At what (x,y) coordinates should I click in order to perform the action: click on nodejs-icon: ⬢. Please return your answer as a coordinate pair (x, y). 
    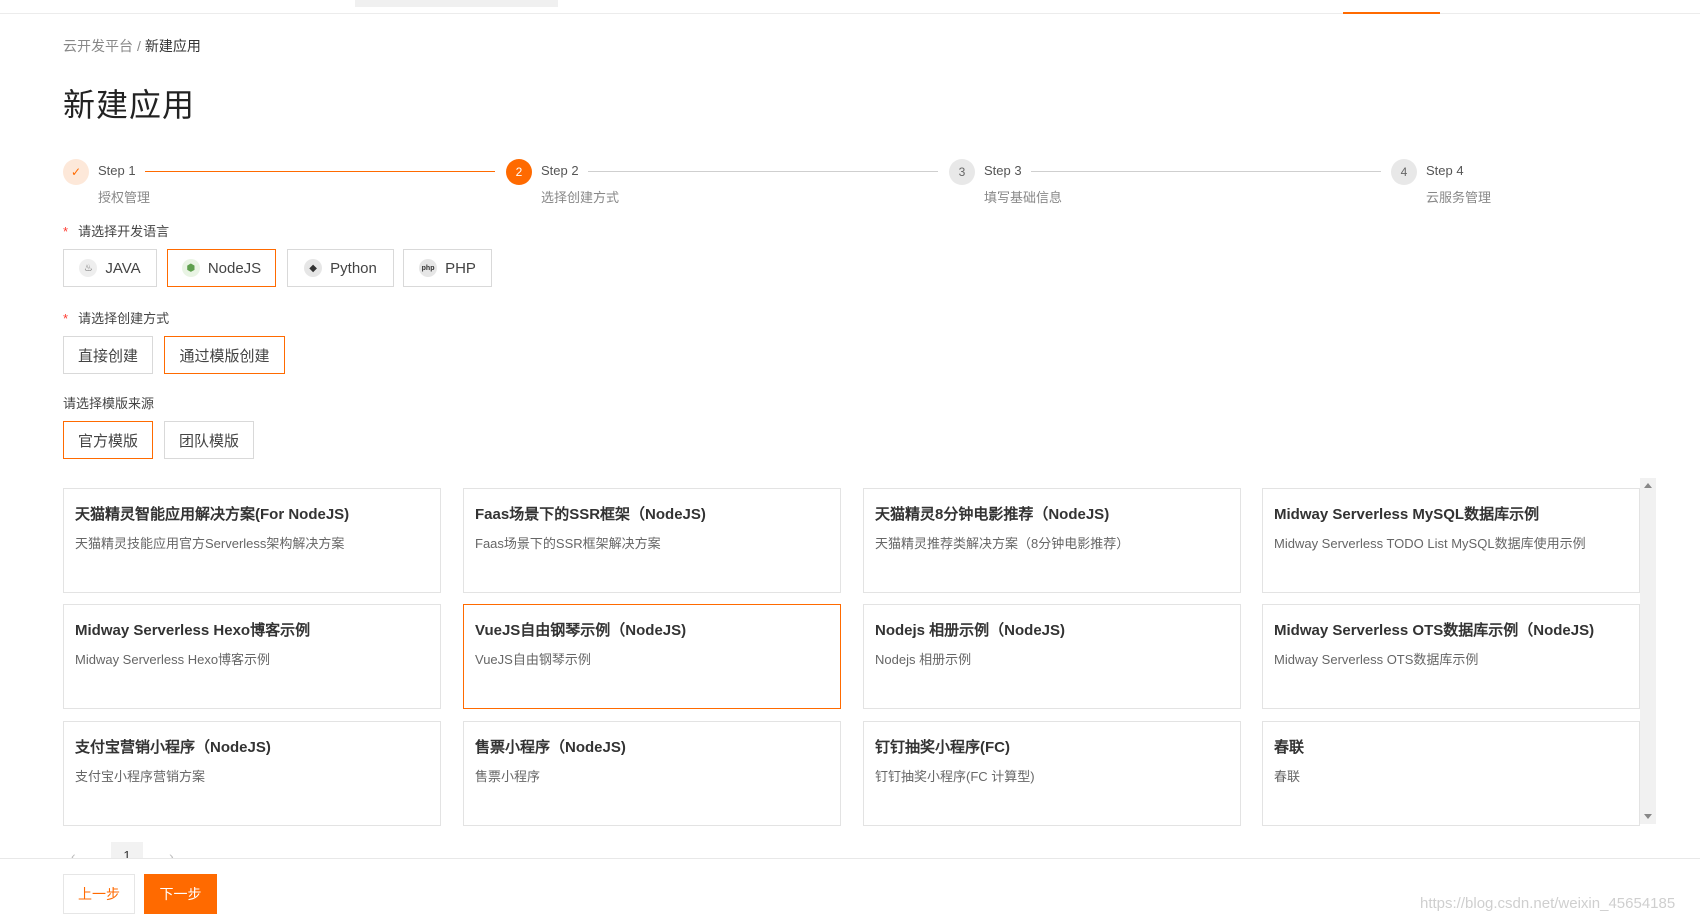
    Looking at the image, I should click on (190, 268).